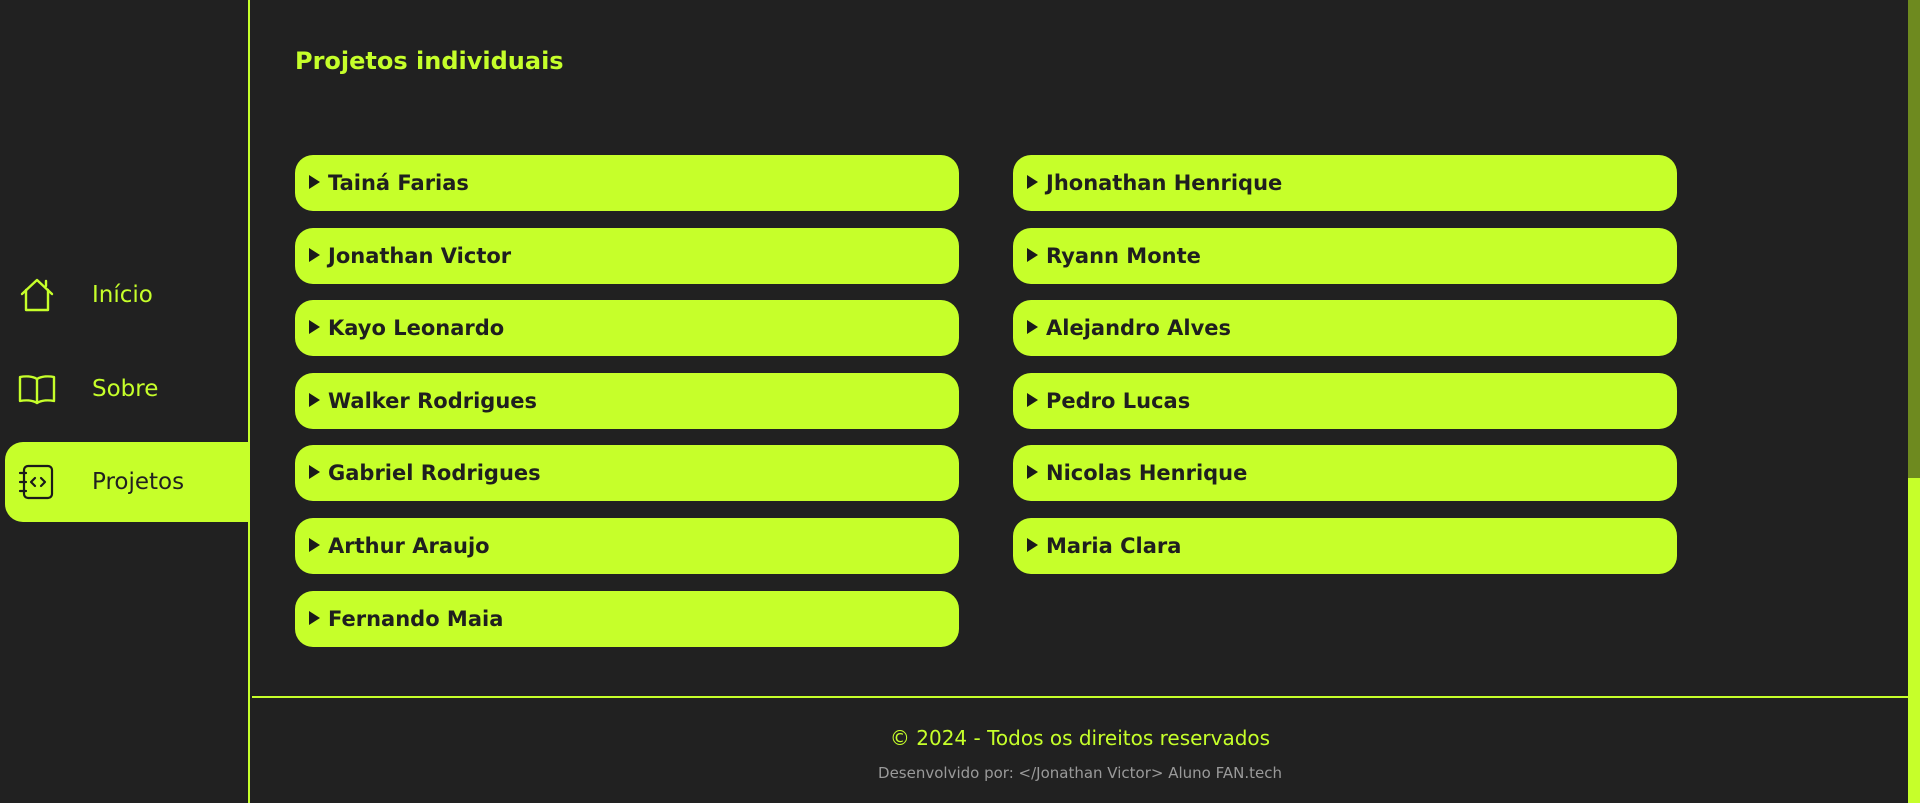  Describe the element at coordinates (627, 619) in the screenshot. I see `project-item: Fernando Maia` at that location.